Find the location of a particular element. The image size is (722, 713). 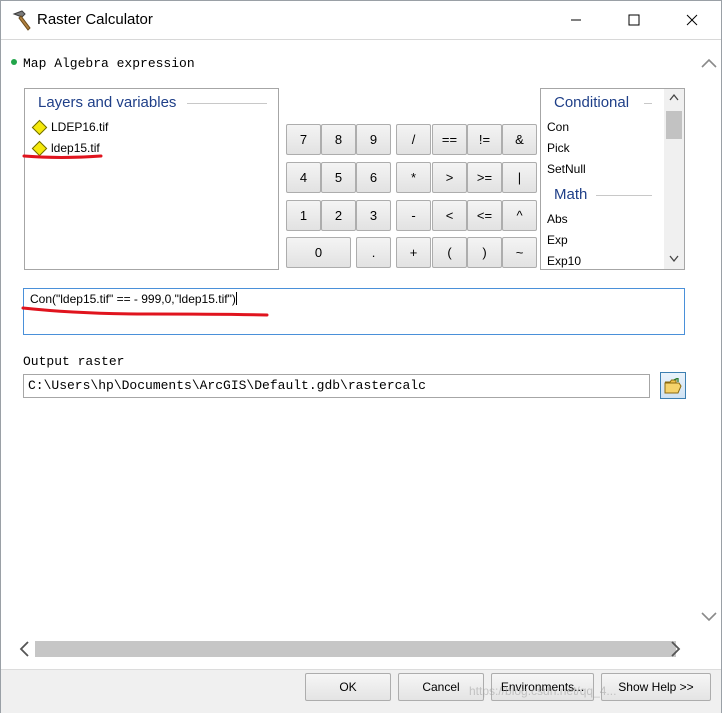

key-divide: / is located at coordinates (413, 139).